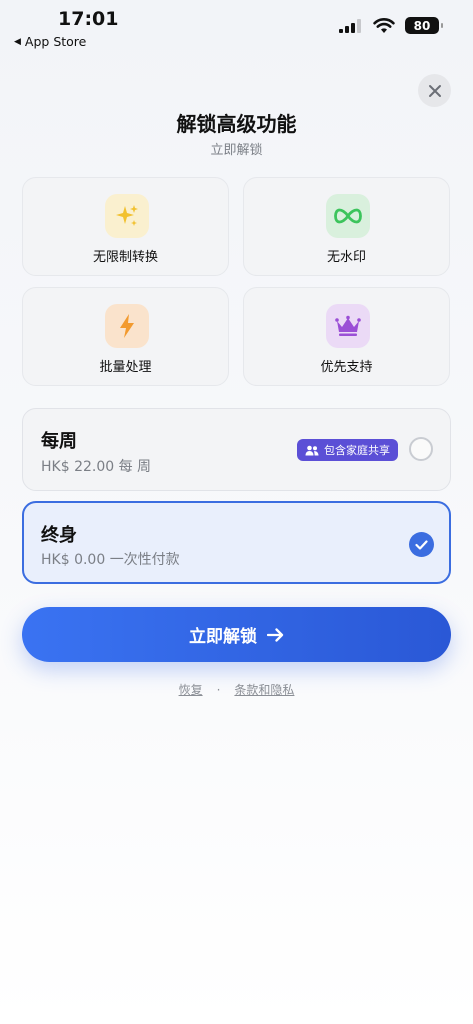 The image size is (473, 1024). Describe the element at coordinates (17, 41) in the screenshot. I see `back-triangle-icon: ◀` at that location.